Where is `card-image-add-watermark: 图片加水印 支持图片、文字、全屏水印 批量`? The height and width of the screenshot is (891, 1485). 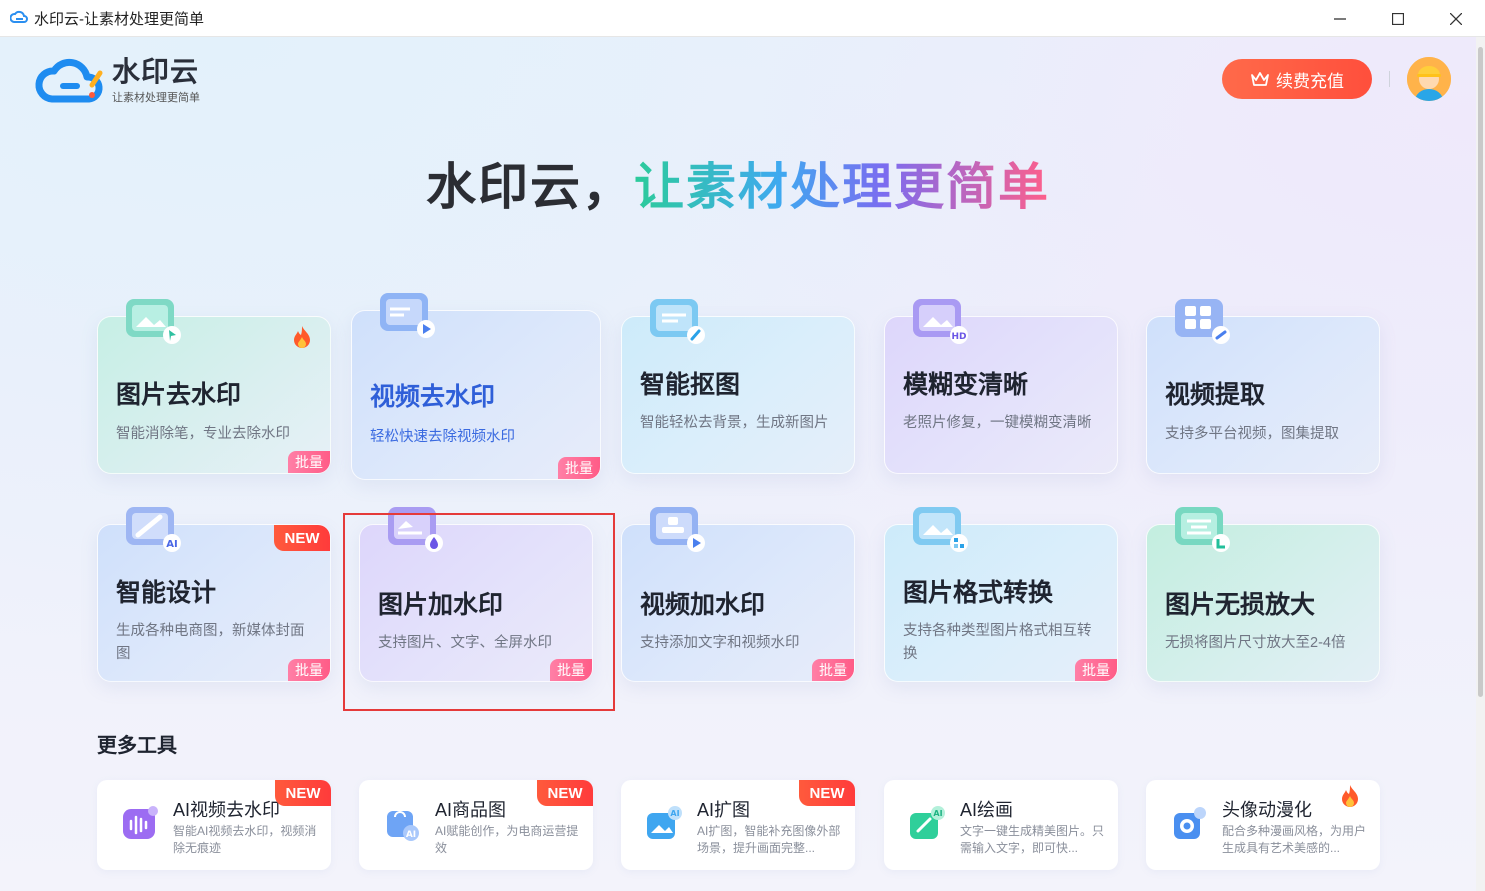 card-image-add-watermark: 图片加水印 支持图片、文字、全屏水印 批量 is located at coordinates (476, 594).